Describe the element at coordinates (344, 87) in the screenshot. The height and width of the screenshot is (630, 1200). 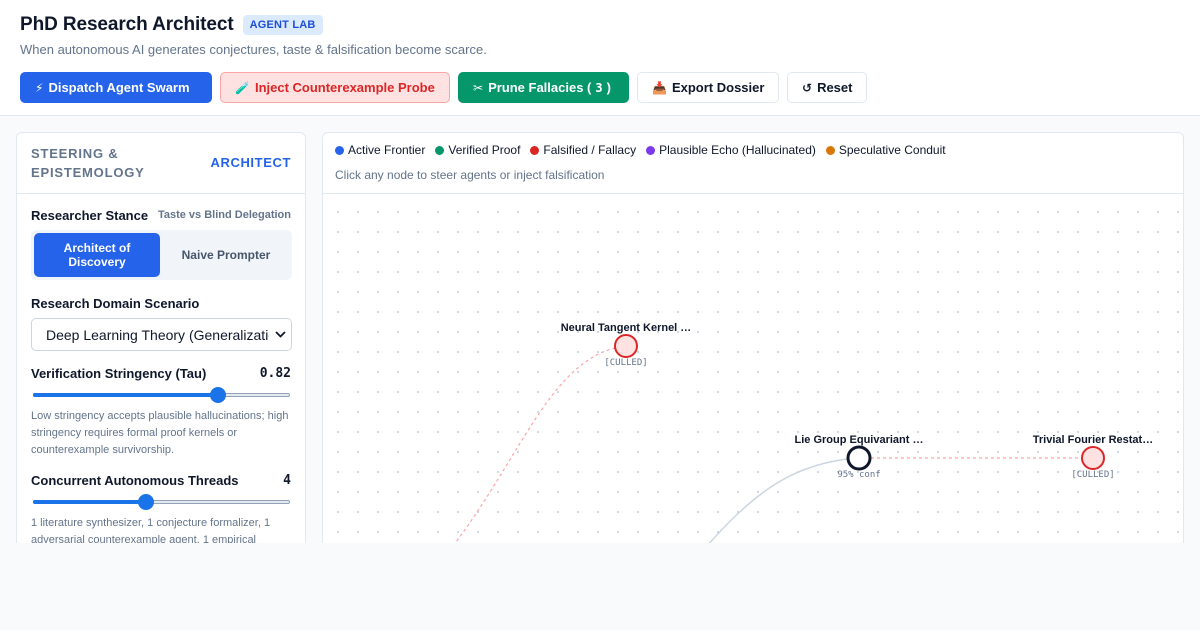
I see `inject-label: Inject Counterexample Probe` at that location.